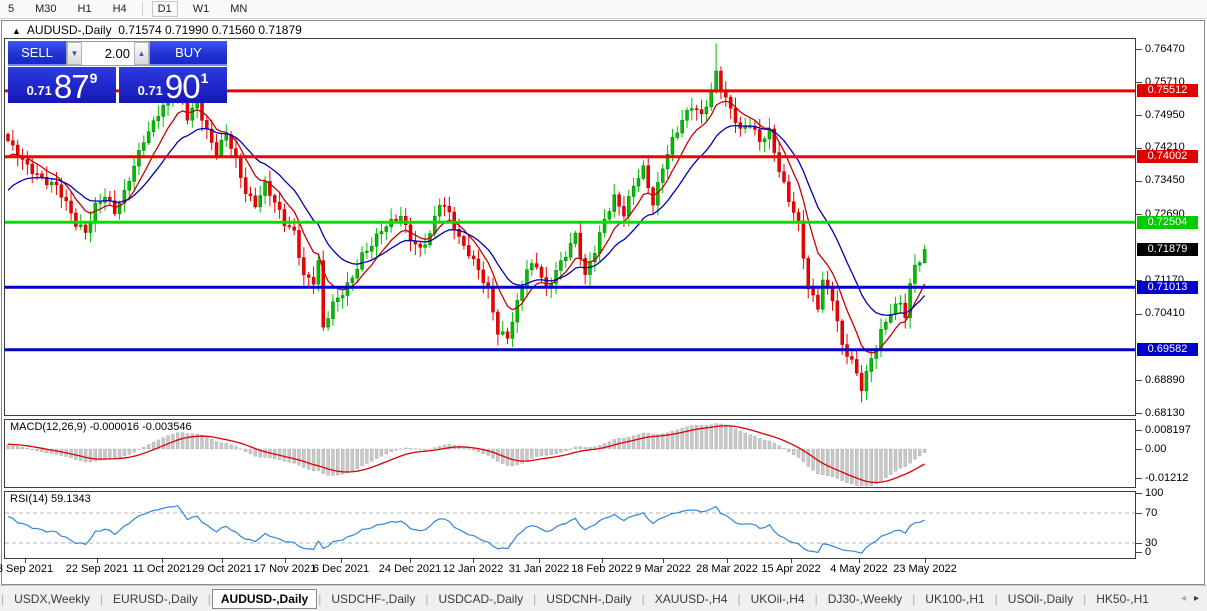 This screenshot has height=611, width=1207. Describe the element at coordinates (37, 53) in the screenshot. I see `sell-button: SELL` at that location.